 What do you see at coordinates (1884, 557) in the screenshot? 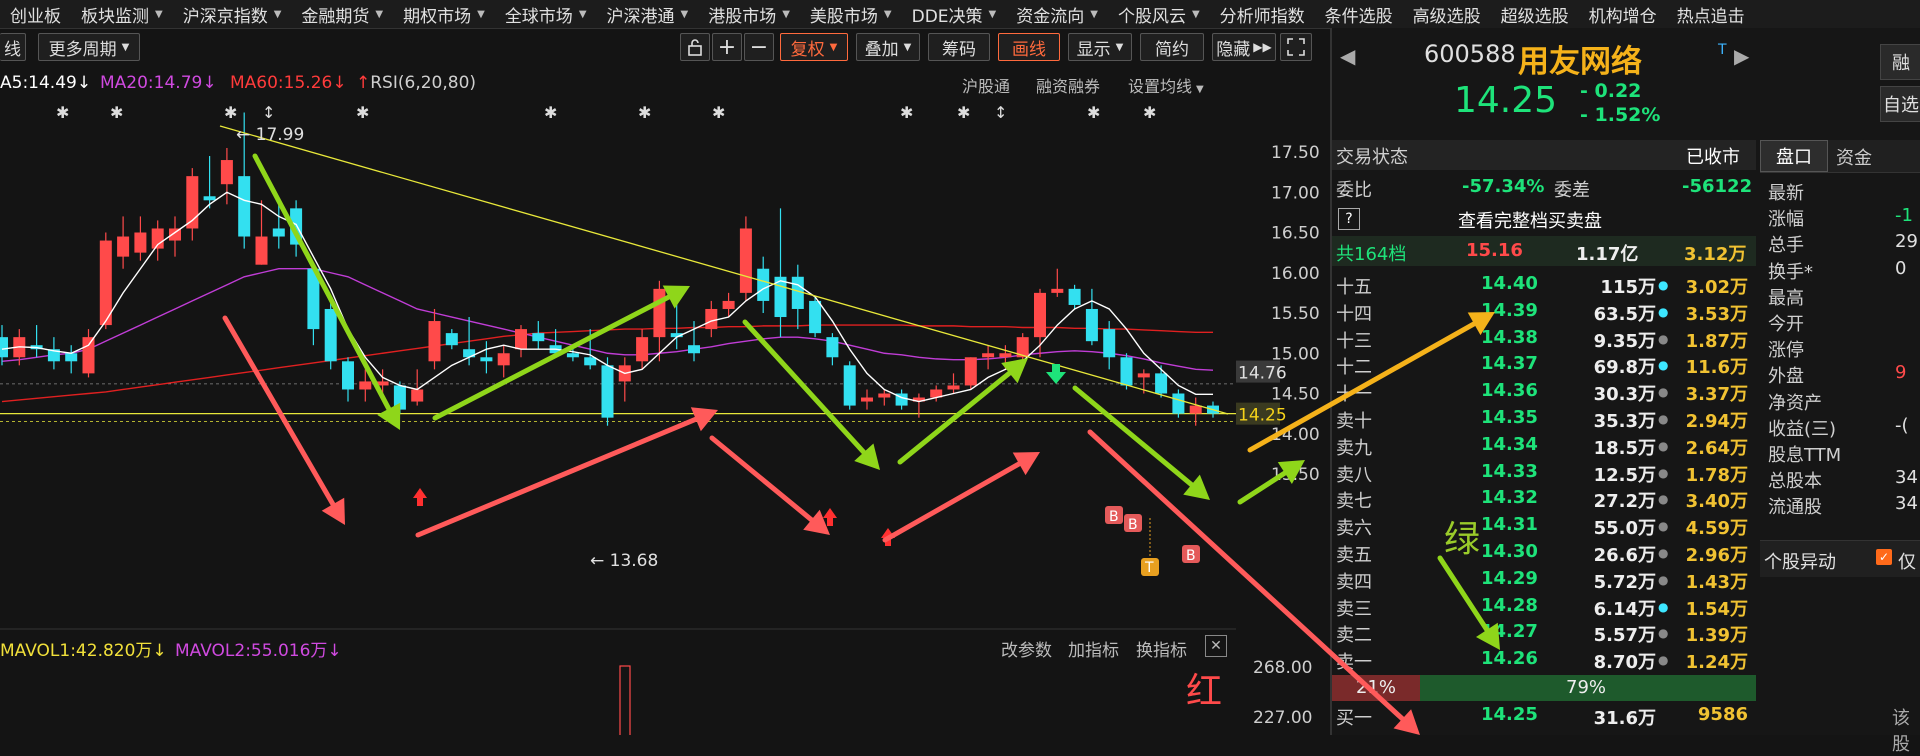
I see `checkbox-icon: ✓` at bounding box center [1884, 557].